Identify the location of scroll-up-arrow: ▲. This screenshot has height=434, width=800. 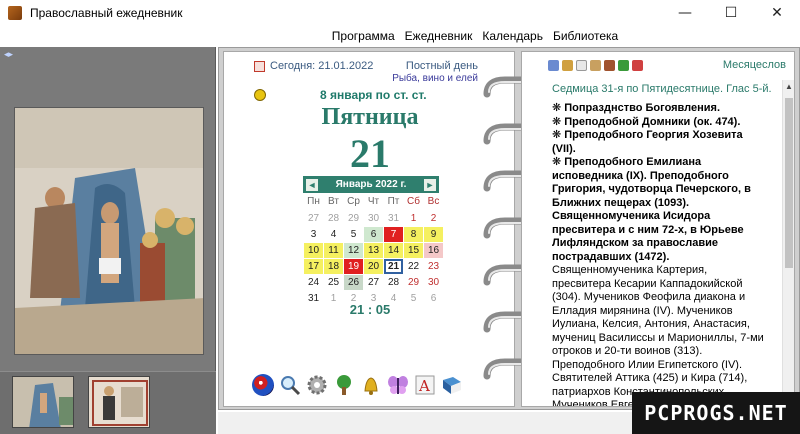
(788, 86).